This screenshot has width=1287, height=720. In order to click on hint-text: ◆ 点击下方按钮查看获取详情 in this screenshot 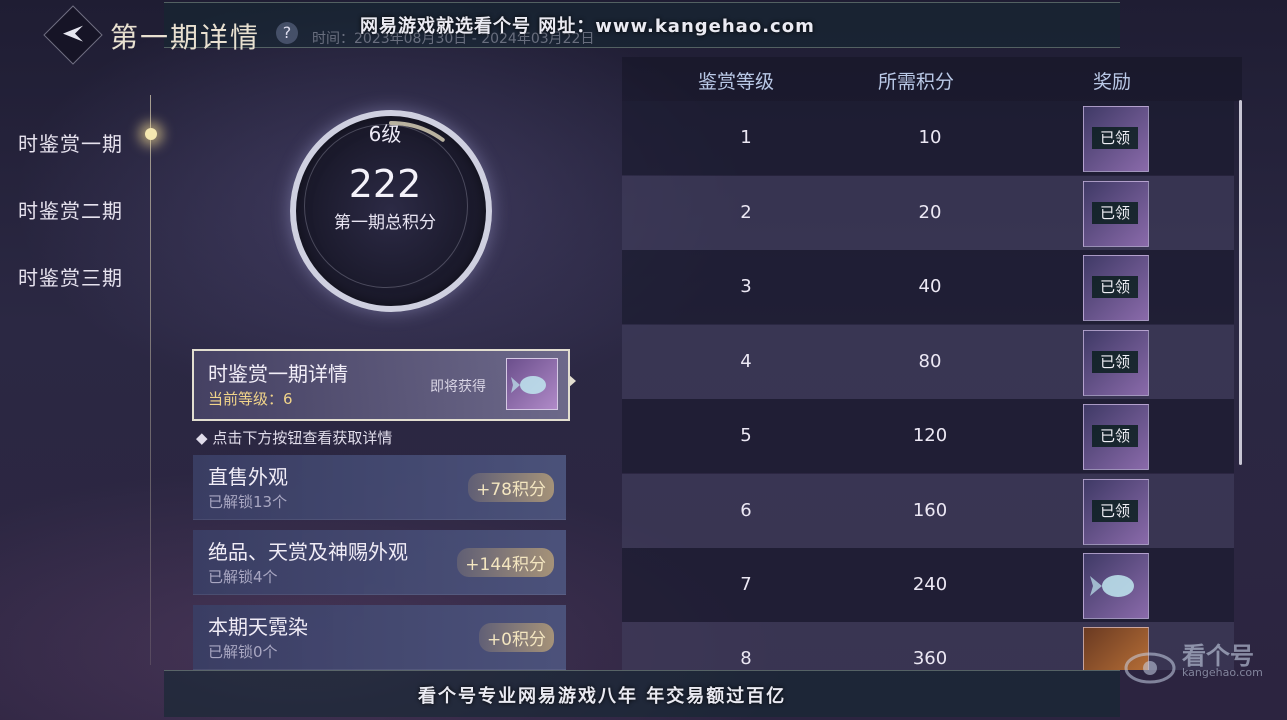, I will do `click(294, 438)`.